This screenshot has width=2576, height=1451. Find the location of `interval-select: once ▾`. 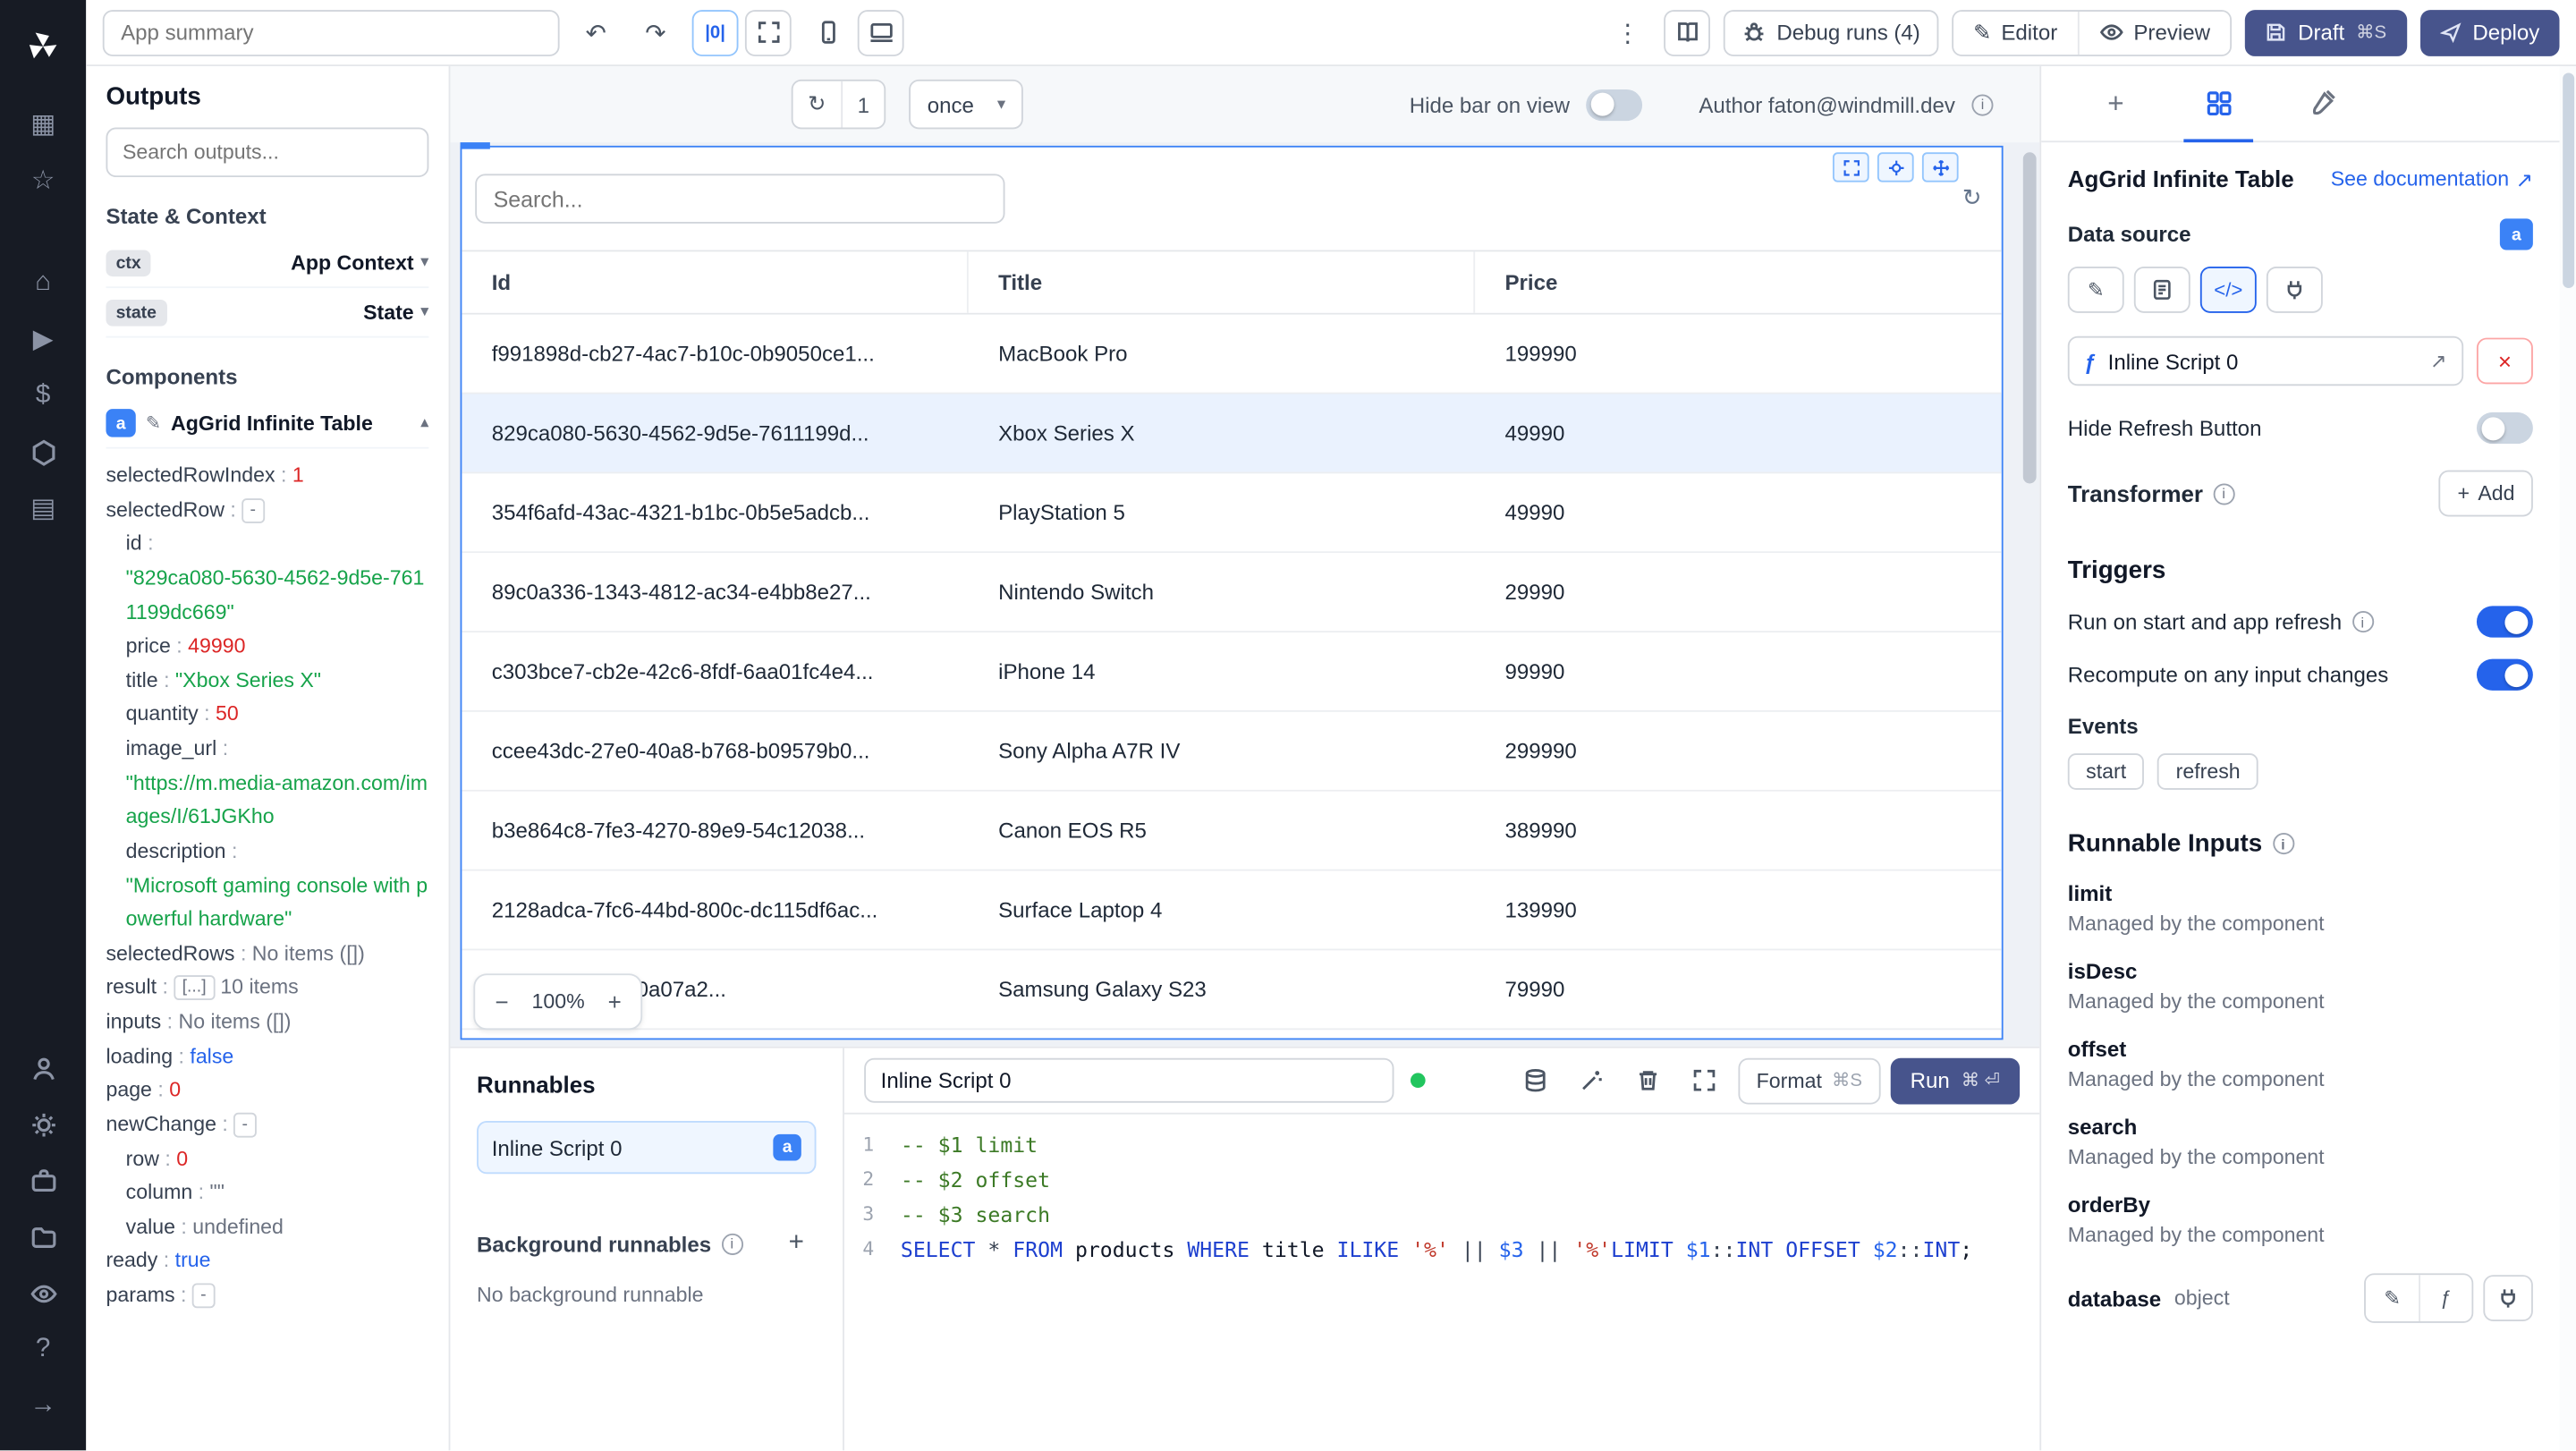

interval-select: once ▾ is located at coordinates (966, 104).